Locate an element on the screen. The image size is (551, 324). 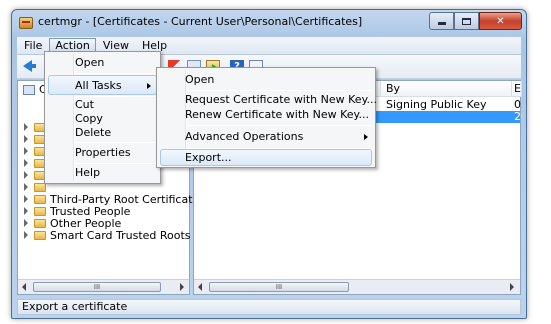
minimize-icon is located at coordinates (441, 23).